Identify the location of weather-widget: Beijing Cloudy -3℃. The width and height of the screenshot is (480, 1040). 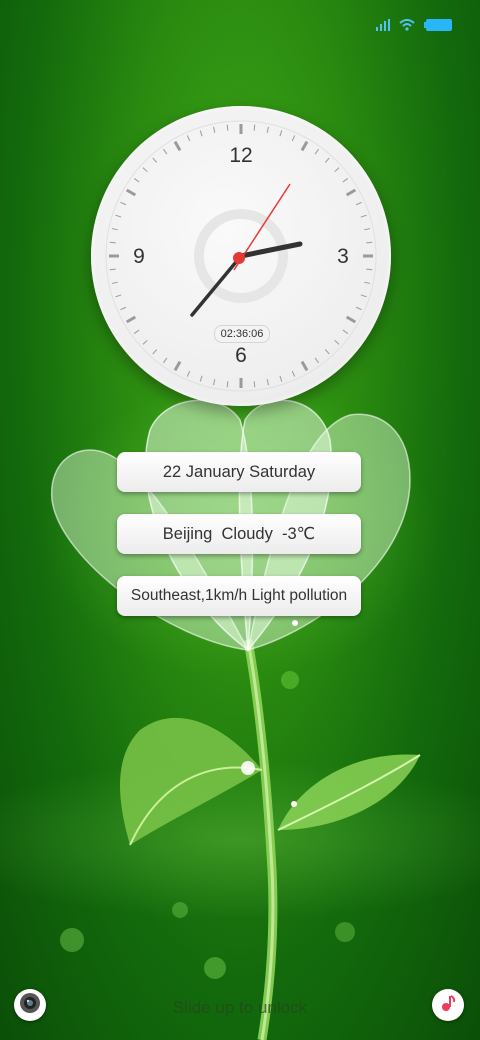
(239, 534).